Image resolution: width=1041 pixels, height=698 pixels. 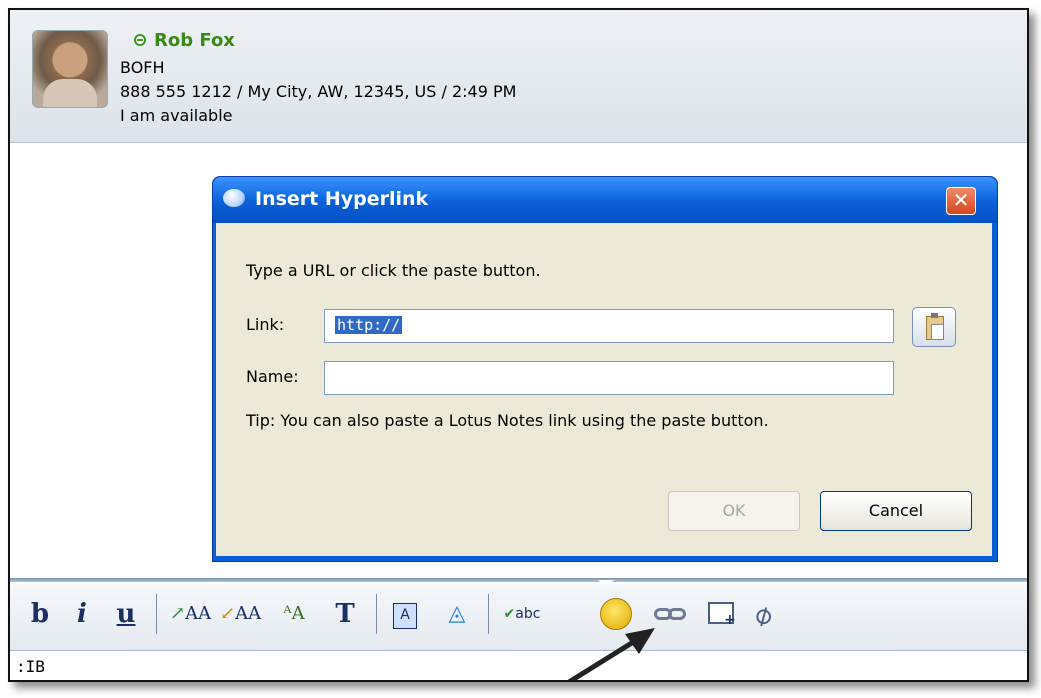 What do you see at coordinates (272, 376) in the screenshot?
I see `name-label: Name:` at bounding box center [272, 376].